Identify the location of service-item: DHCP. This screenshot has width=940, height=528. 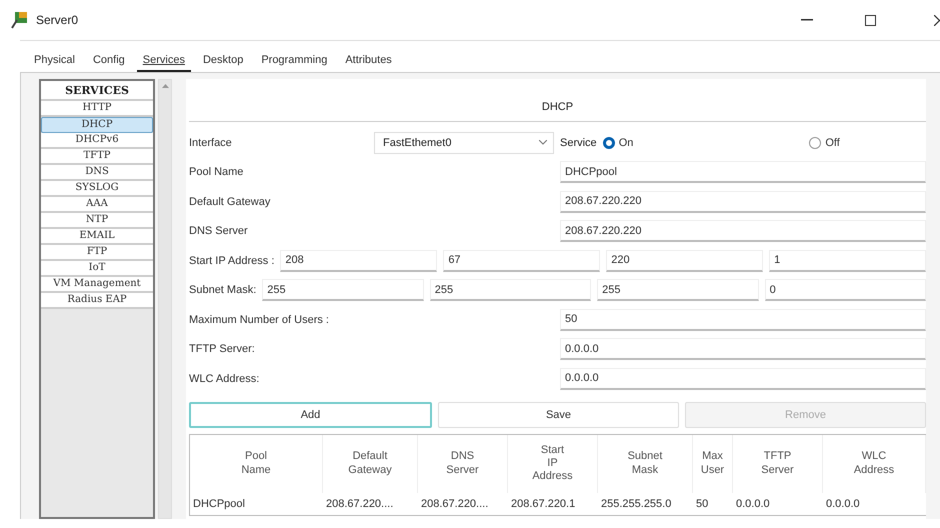
(97, 125).